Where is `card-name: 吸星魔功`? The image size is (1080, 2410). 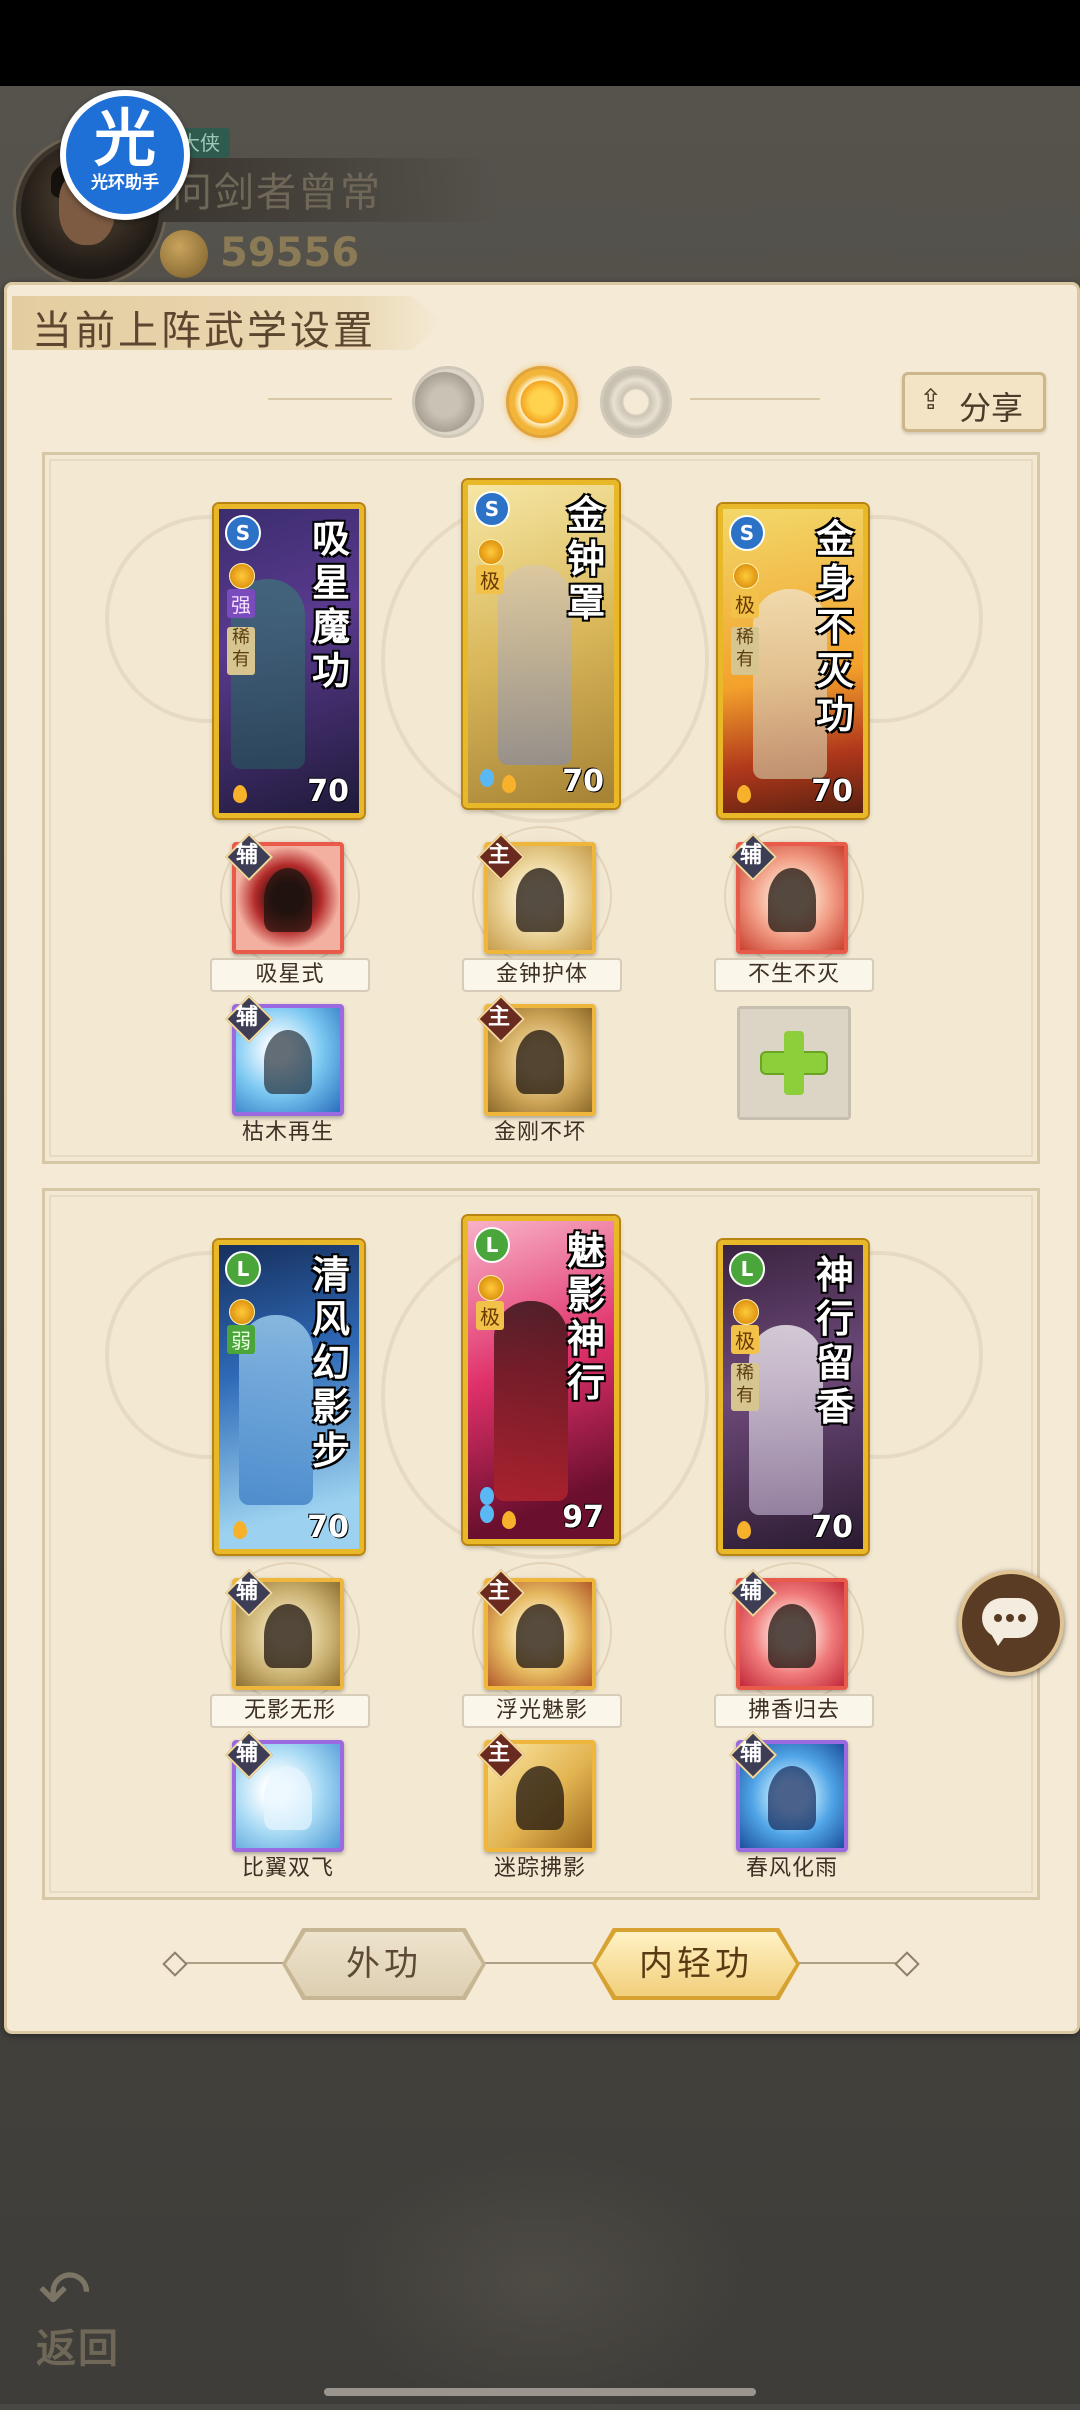 card-name: 吸星魔功 is located at coordinates (330, 604).